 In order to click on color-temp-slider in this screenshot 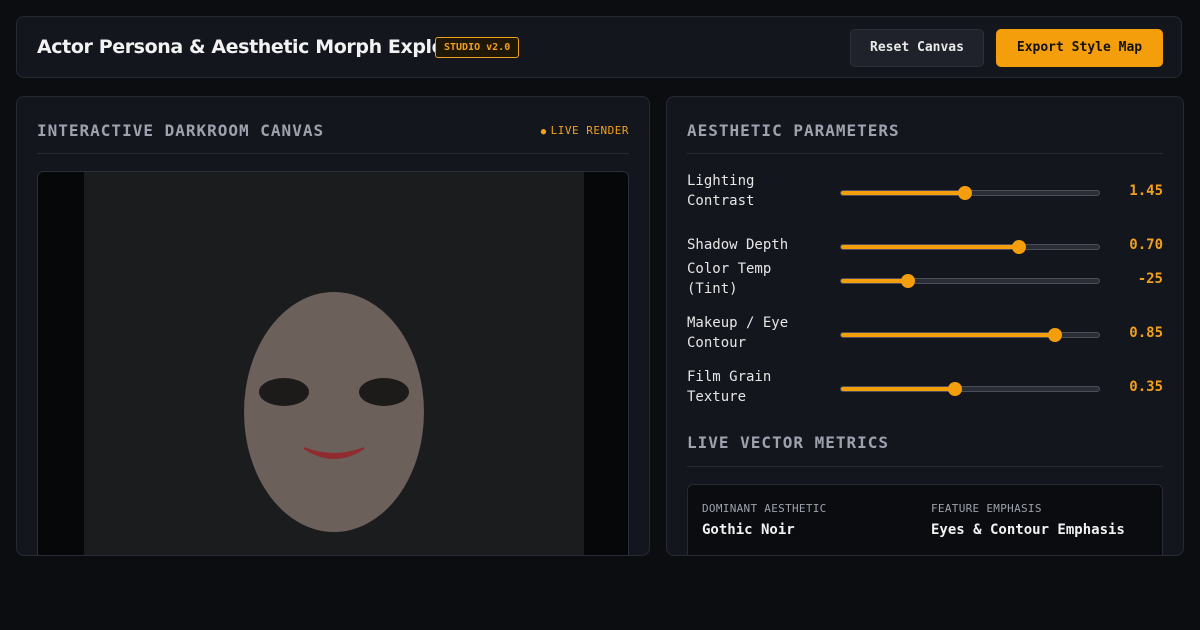, I will do `click(970, 281)`.